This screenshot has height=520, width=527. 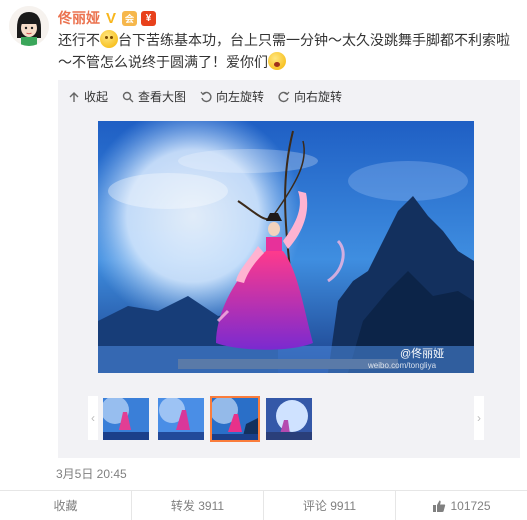 I want to click on thumbs-up-icon, so click(x=439, y=506).